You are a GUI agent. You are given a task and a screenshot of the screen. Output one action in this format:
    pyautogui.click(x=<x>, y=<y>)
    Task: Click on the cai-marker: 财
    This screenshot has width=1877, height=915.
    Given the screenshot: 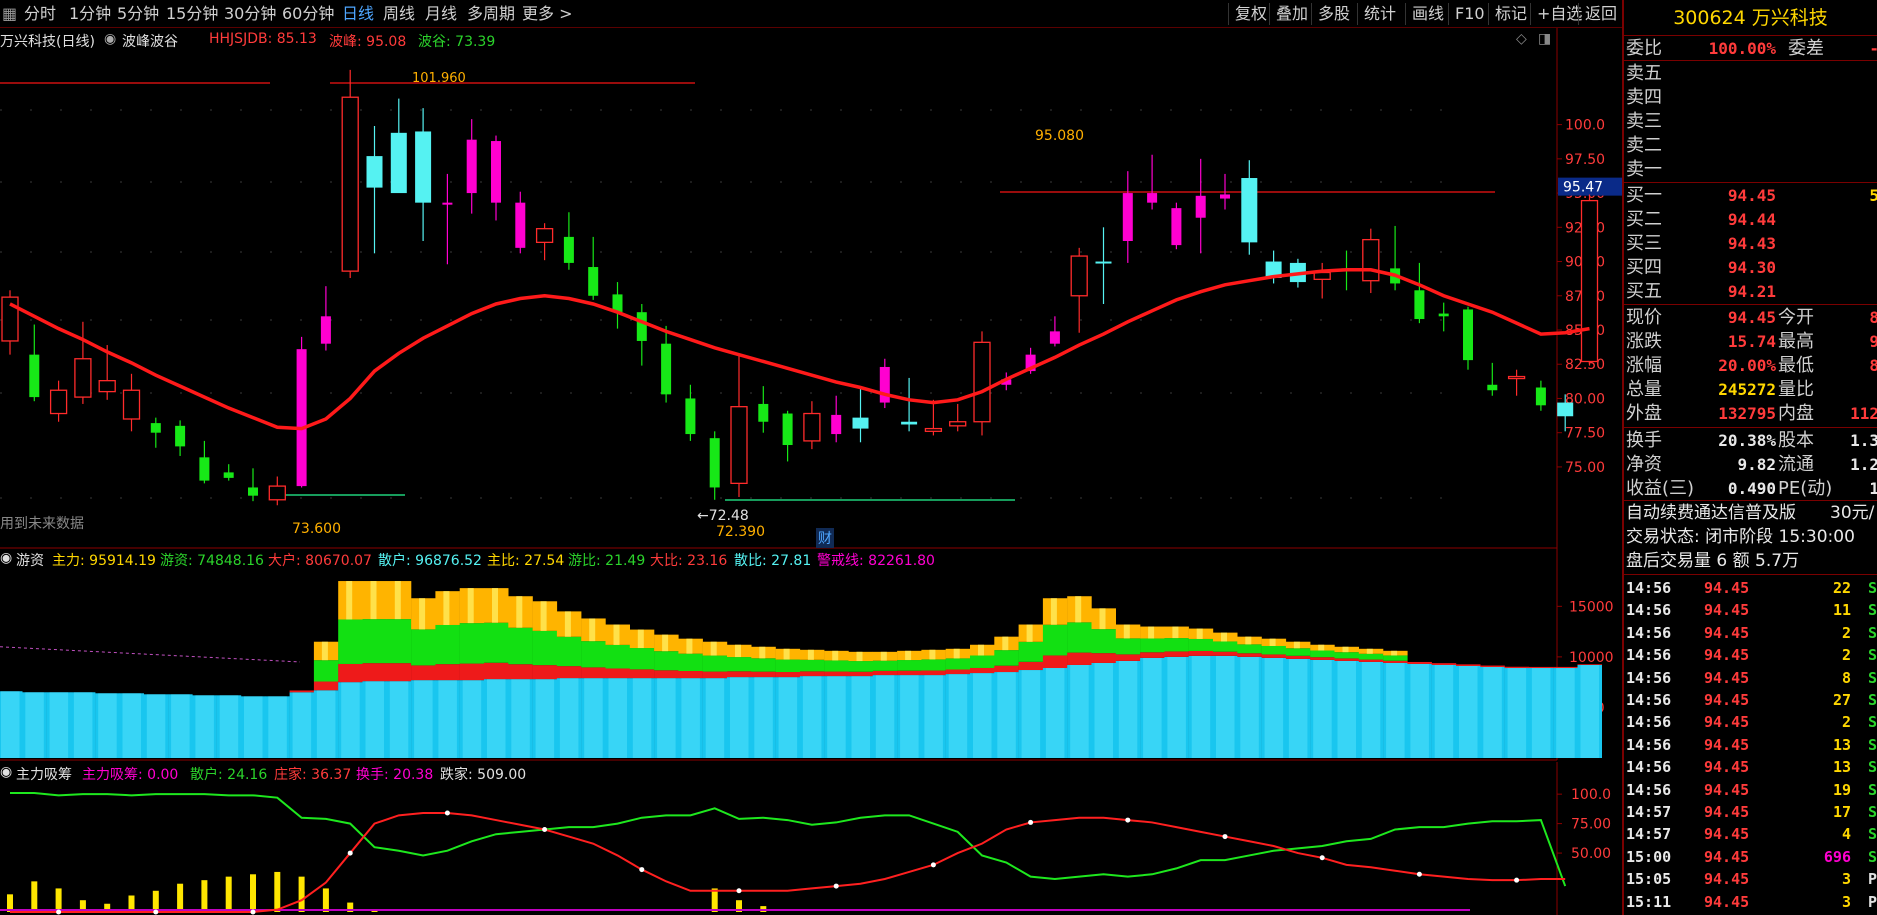 What is the action you would take?
    pyautogui.click(x=825, y=538)
    